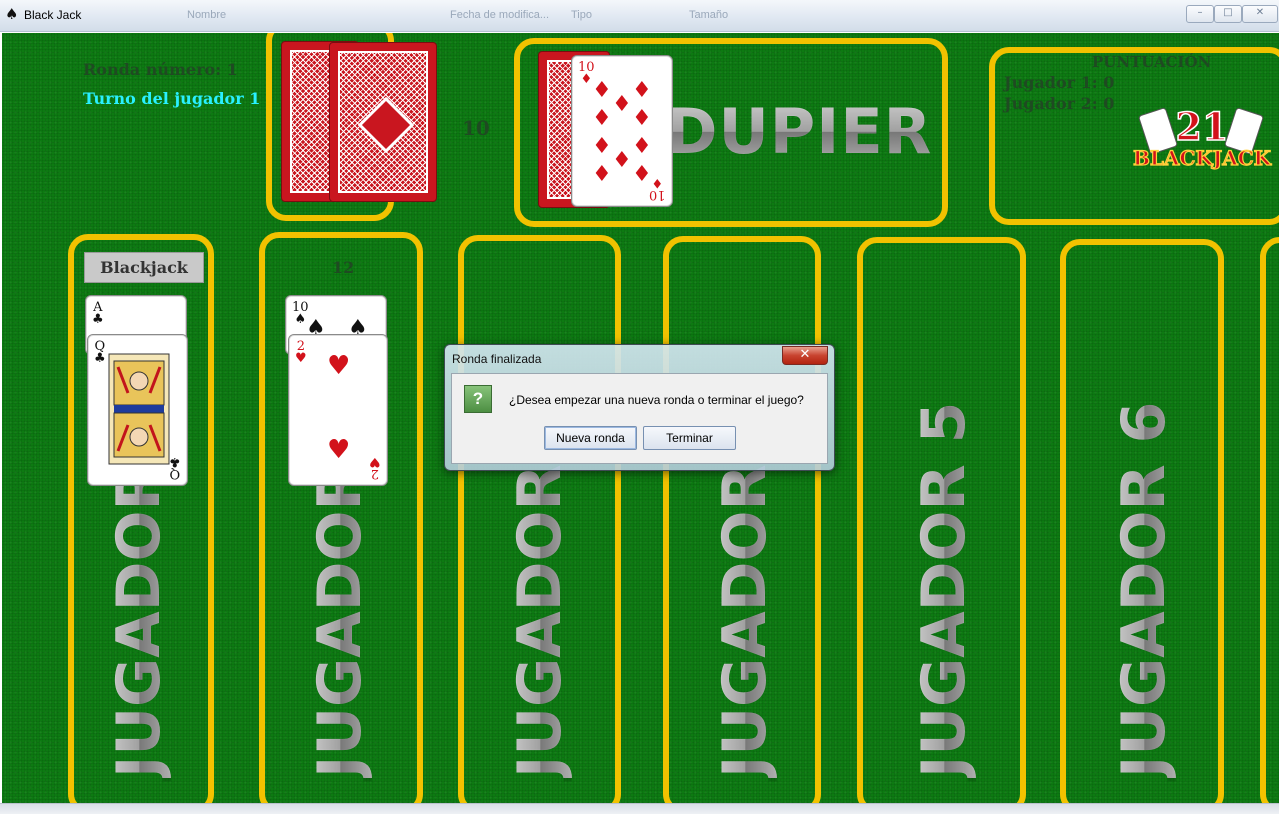  I want to click on deck-value: 10, so click(476, 128).